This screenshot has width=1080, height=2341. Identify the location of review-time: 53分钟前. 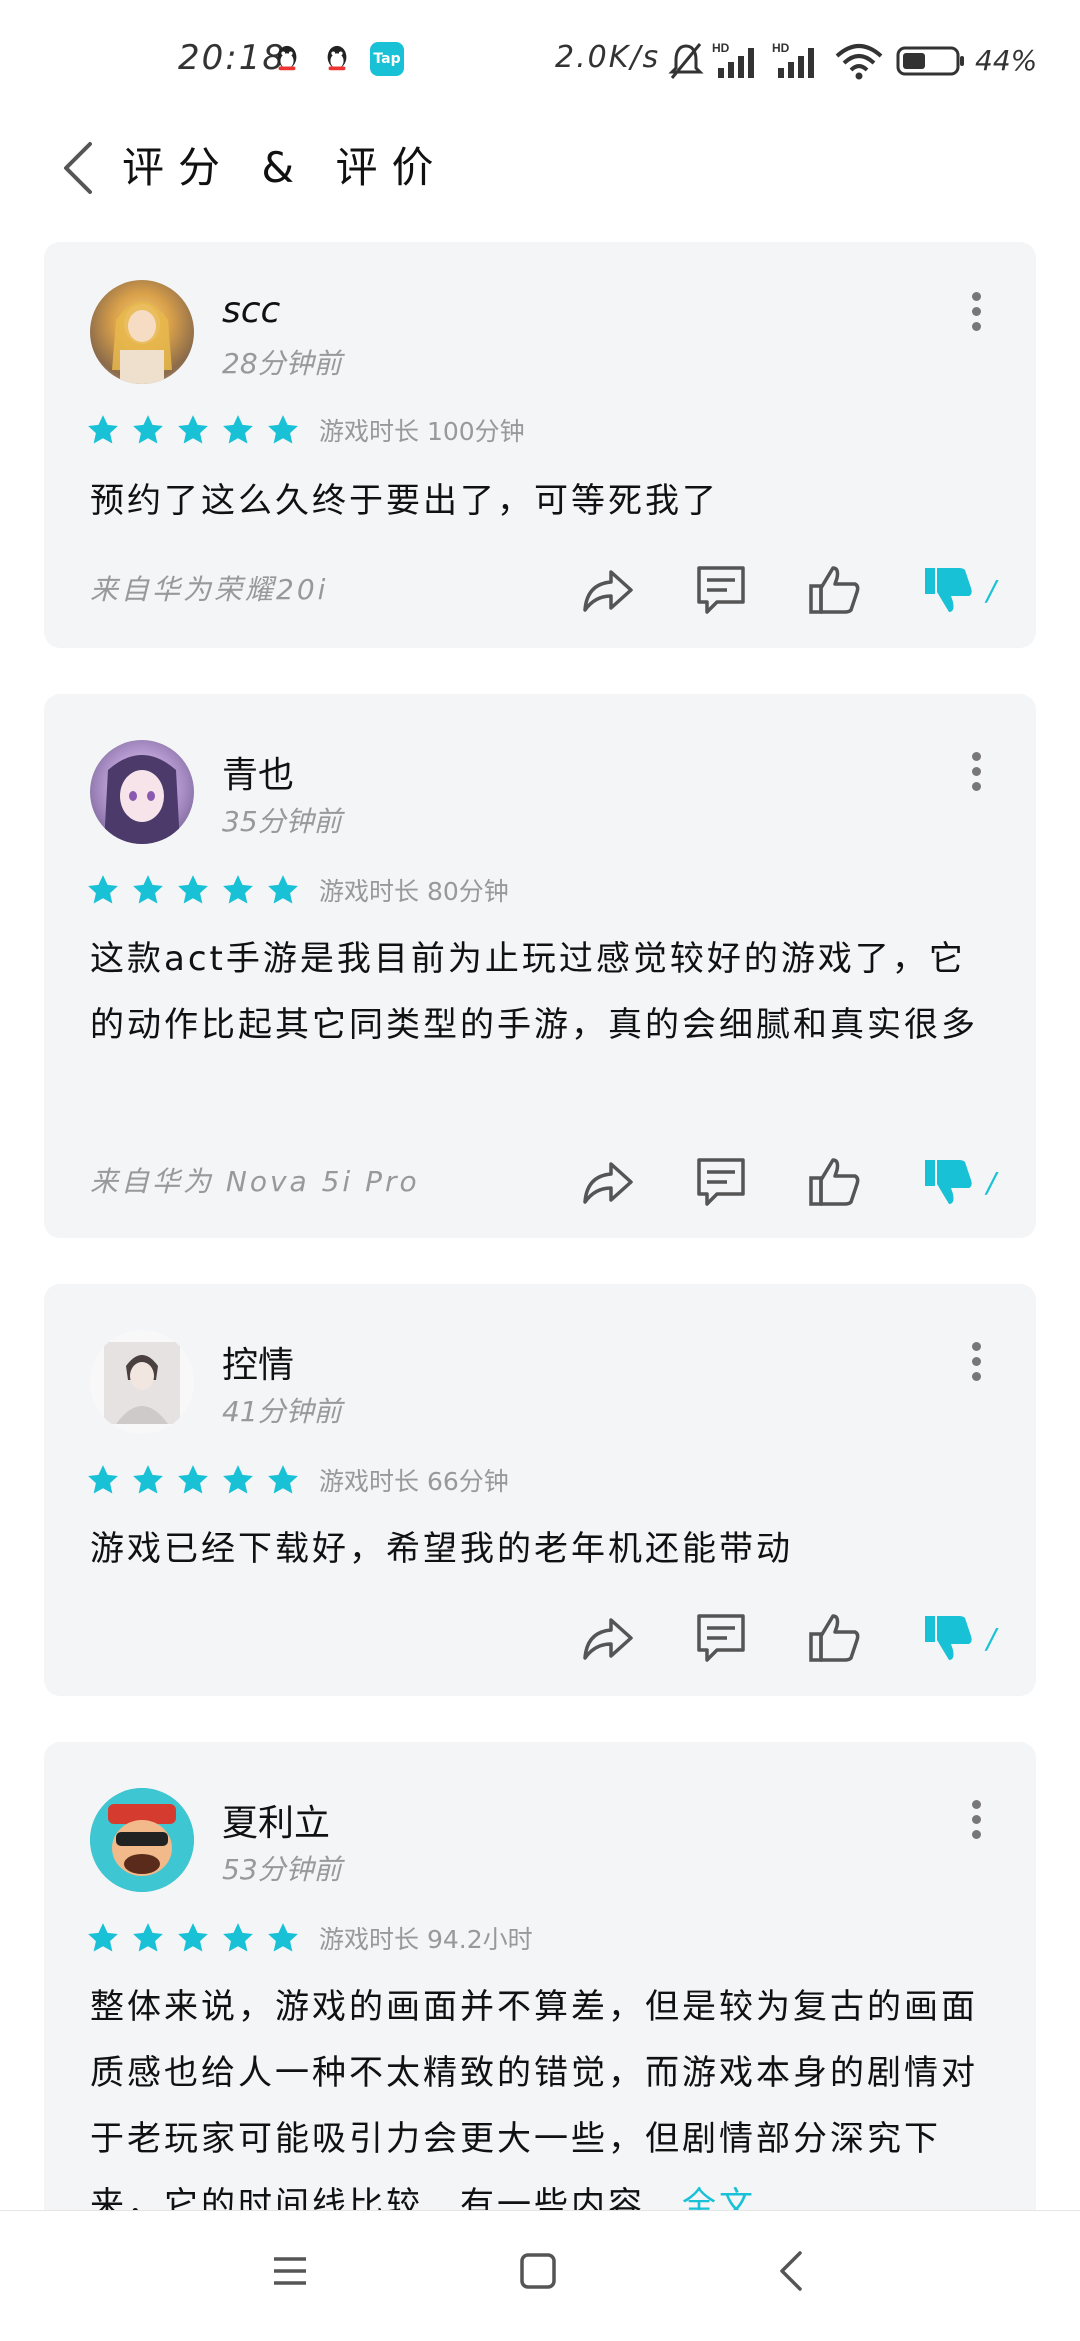
(282, 1869).